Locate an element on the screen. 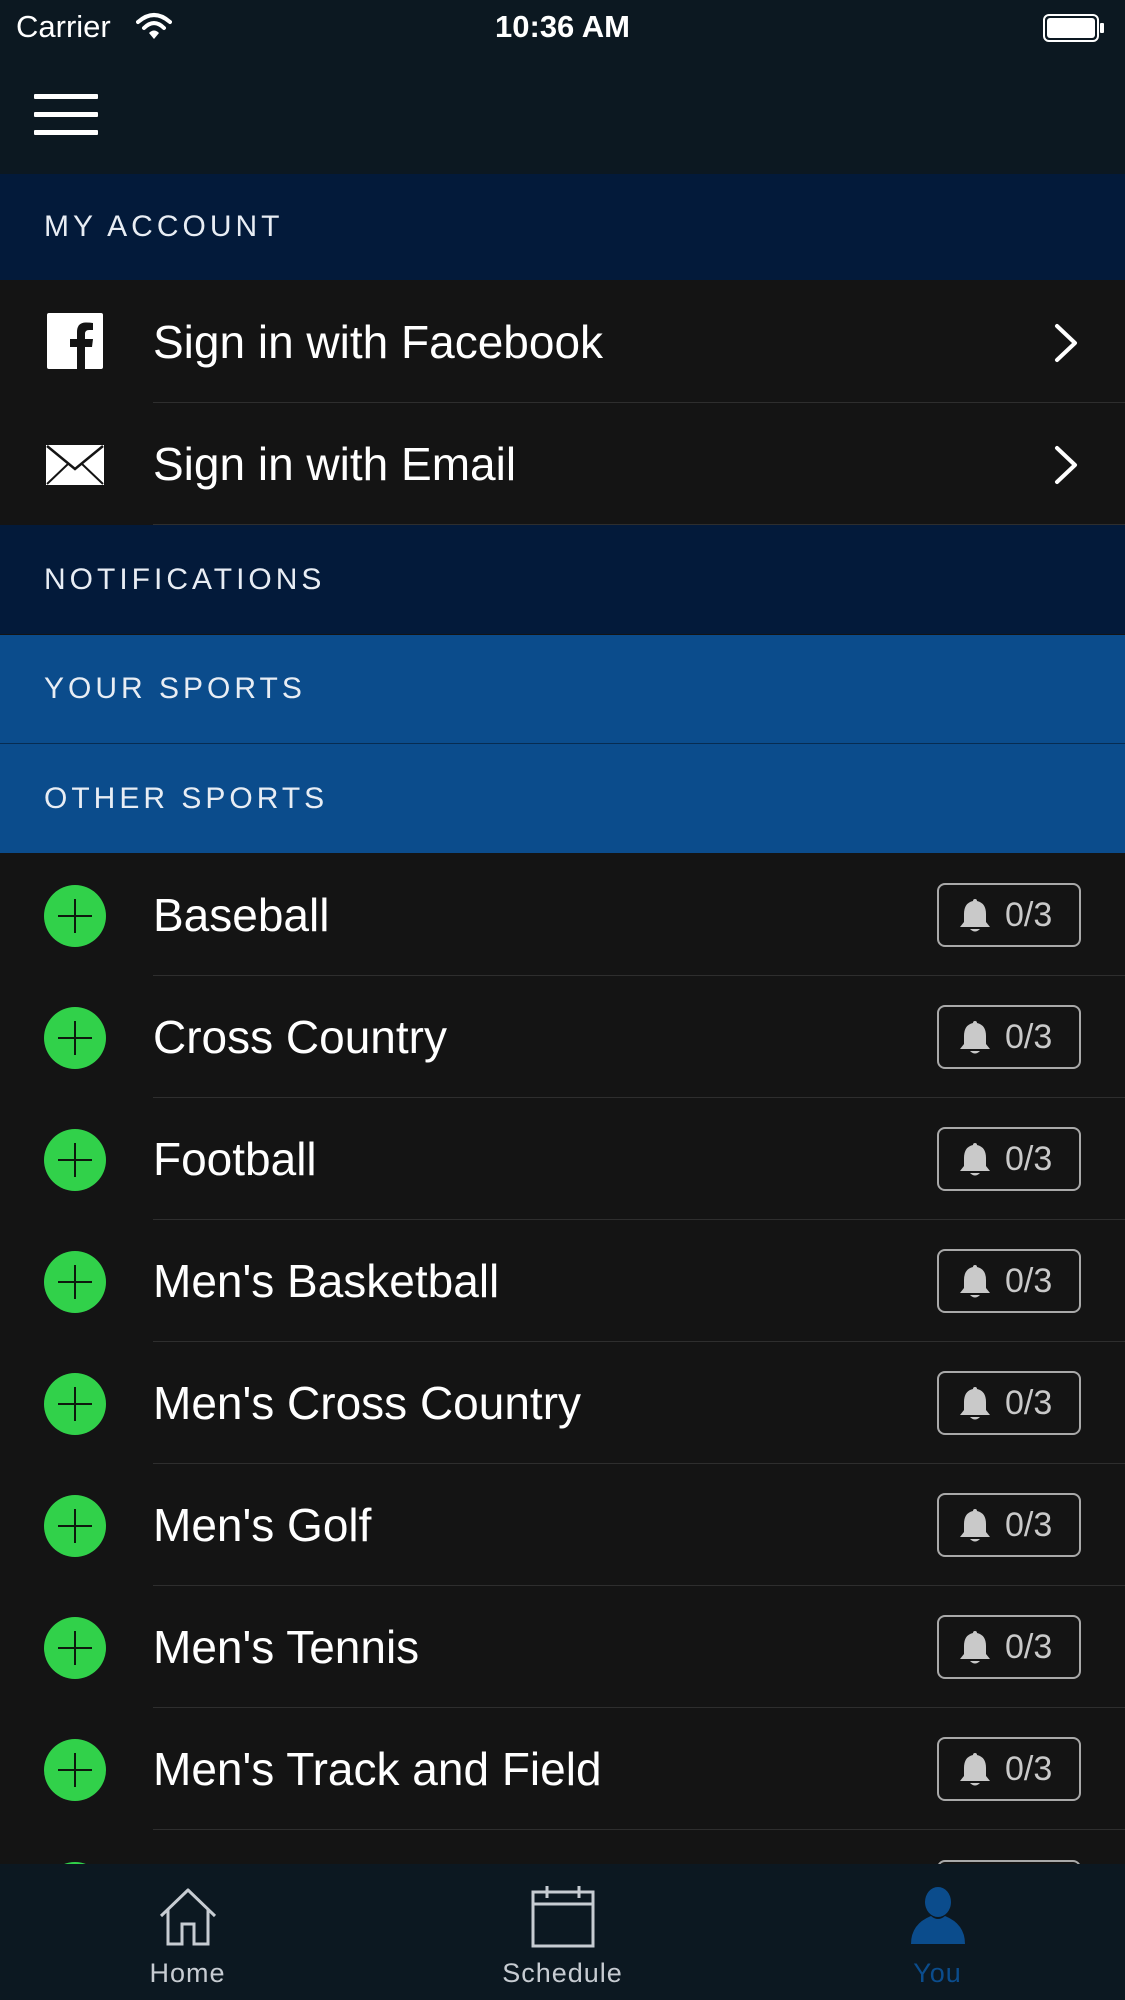 Image resolution: width=1125 pixels, height=2000 pixels. section-title: MY ACCOUNT is located at coordinates (164, 226).